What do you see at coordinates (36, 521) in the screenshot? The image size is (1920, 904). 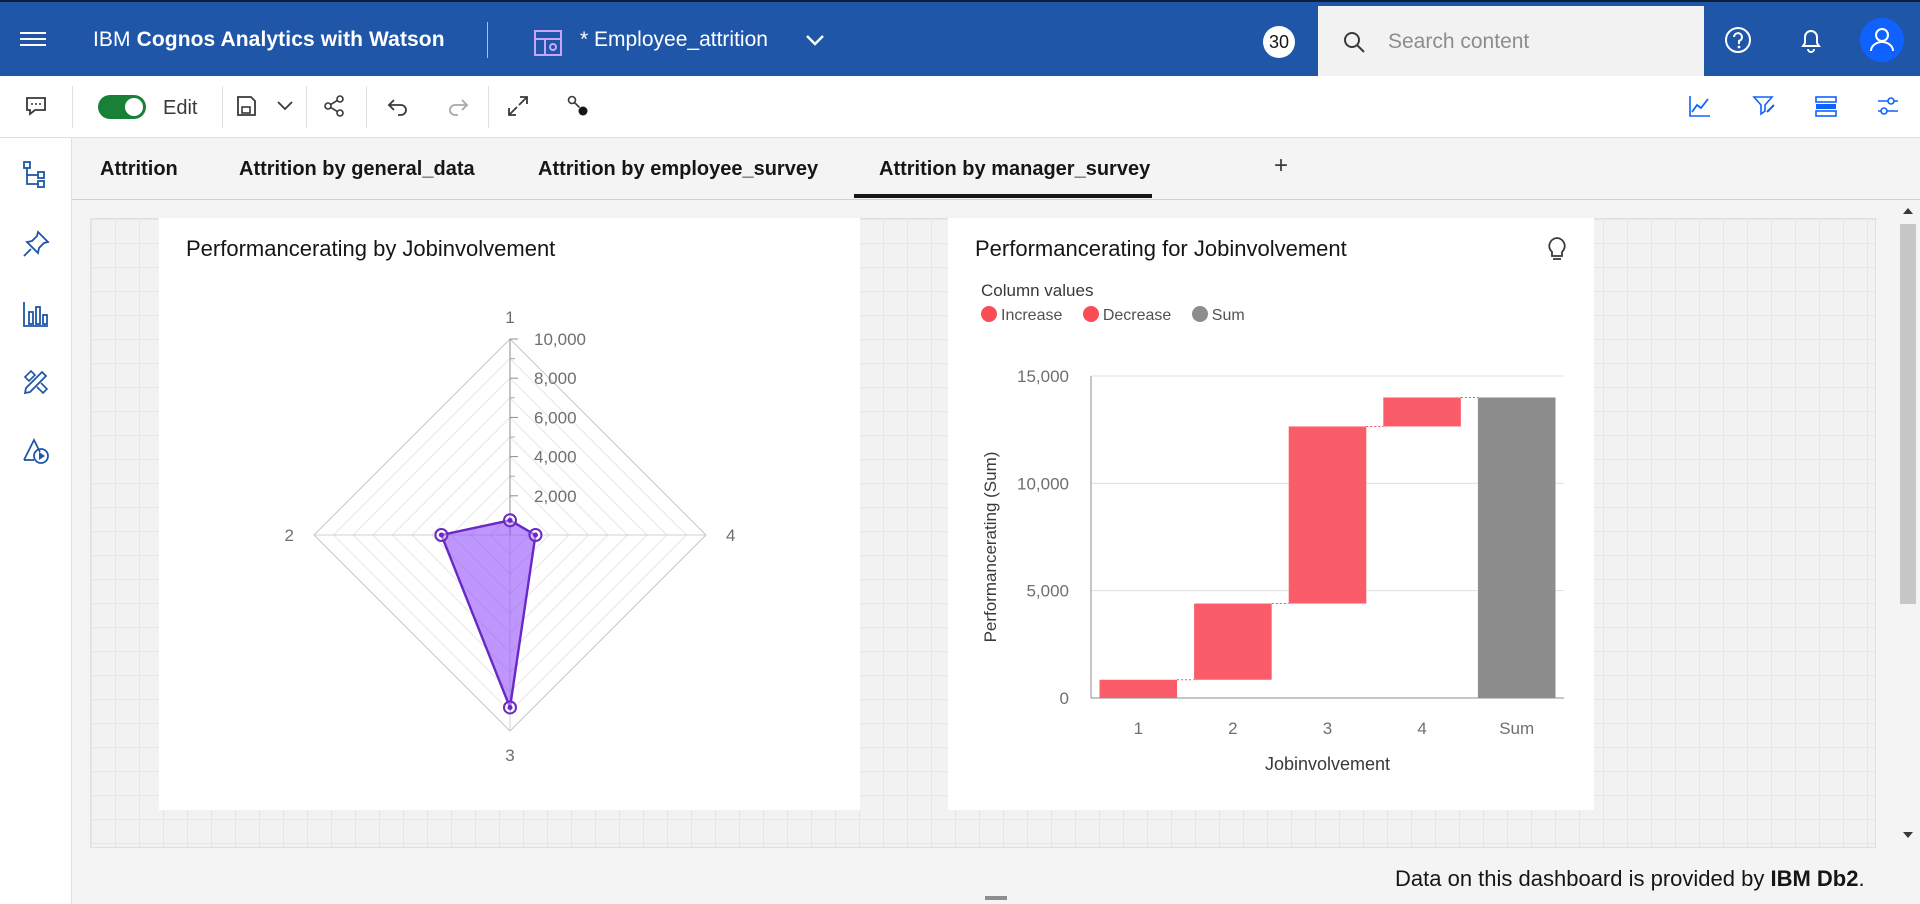 I see `left-rail` at bounding box center [36, 521].